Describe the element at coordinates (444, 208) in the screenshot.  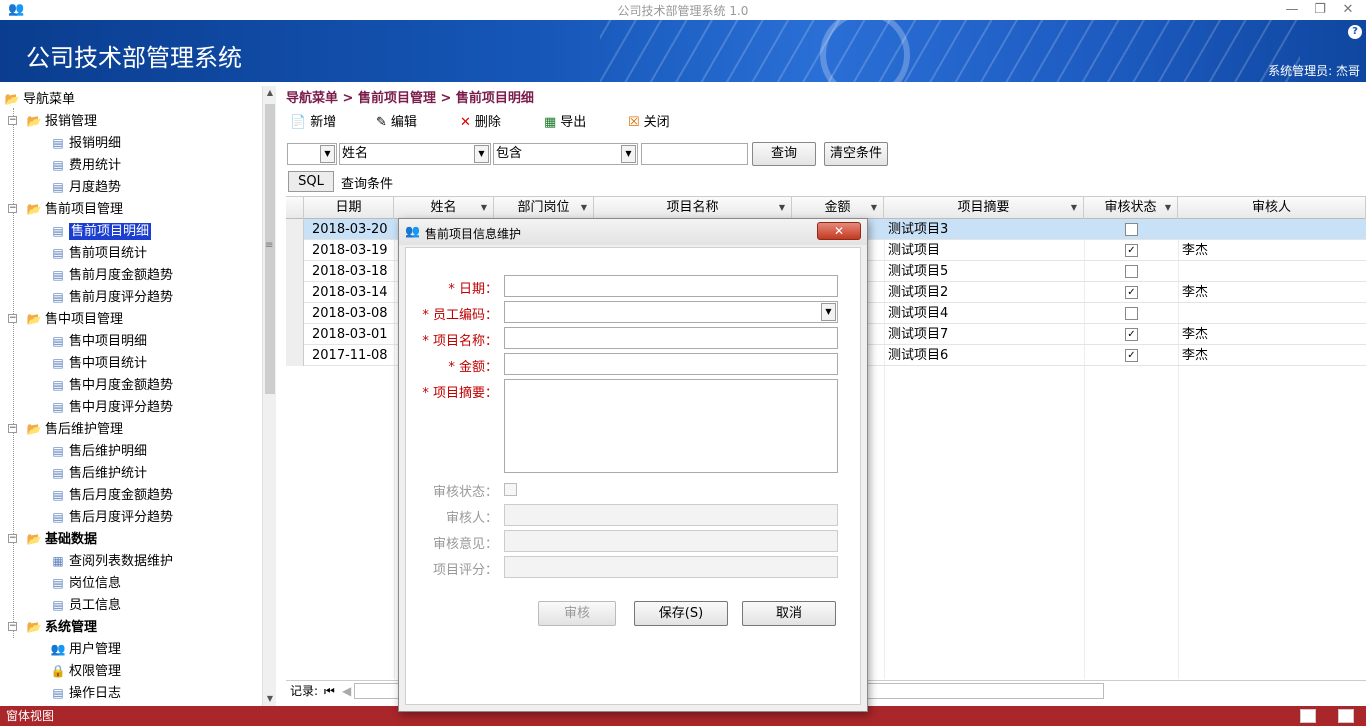
I see `column-header-name: 姓名 ▼` at that location.